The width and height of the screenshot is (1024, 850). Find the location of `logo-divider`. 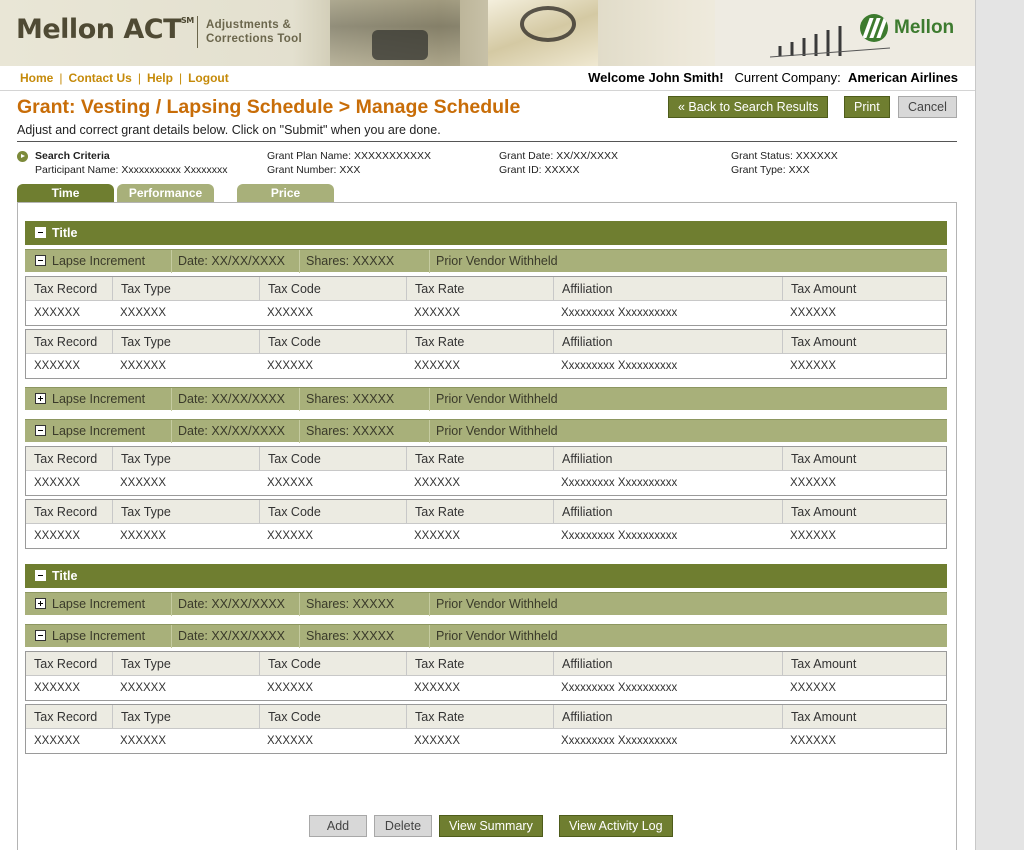

logo-divider is located at coordinates (197, 32).